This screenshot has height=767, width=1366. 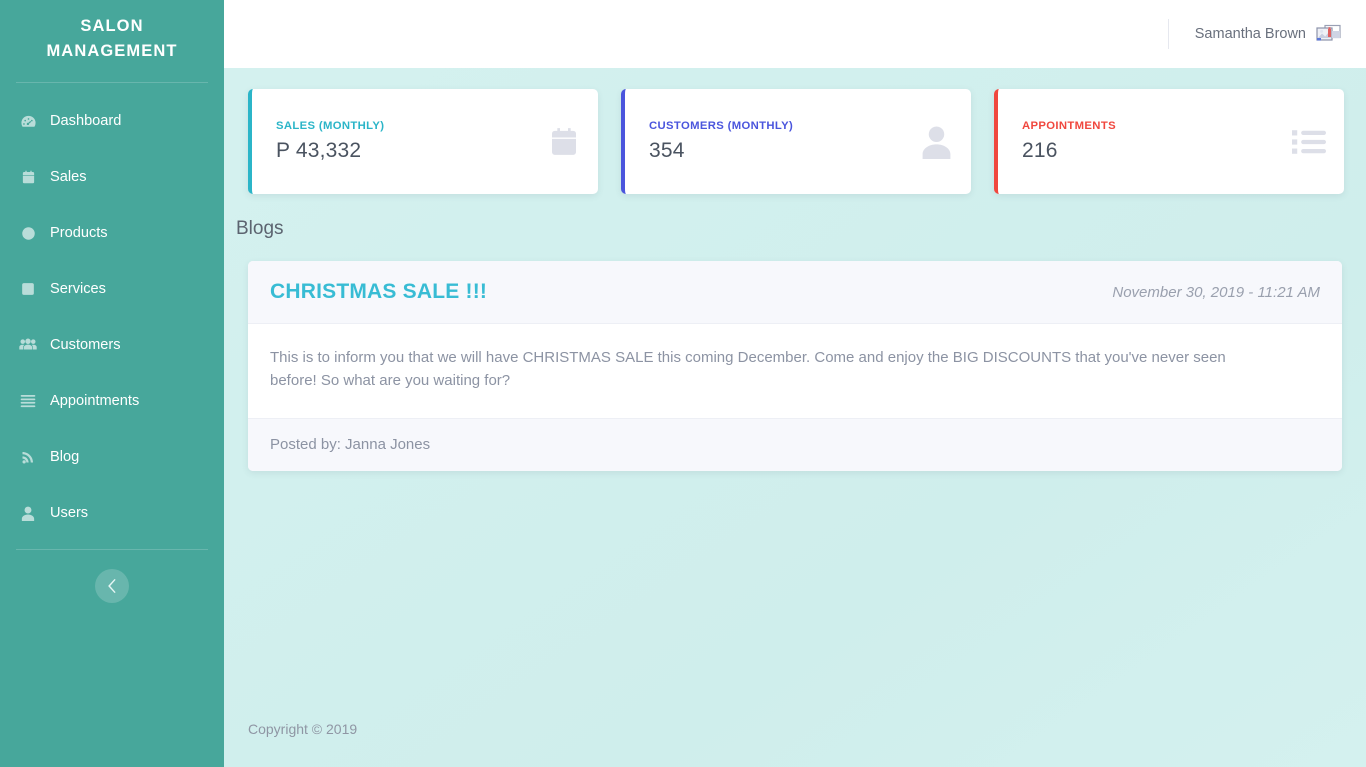 I want to click on sidebar-item-label: Appointments, so click(x=95, y=400).